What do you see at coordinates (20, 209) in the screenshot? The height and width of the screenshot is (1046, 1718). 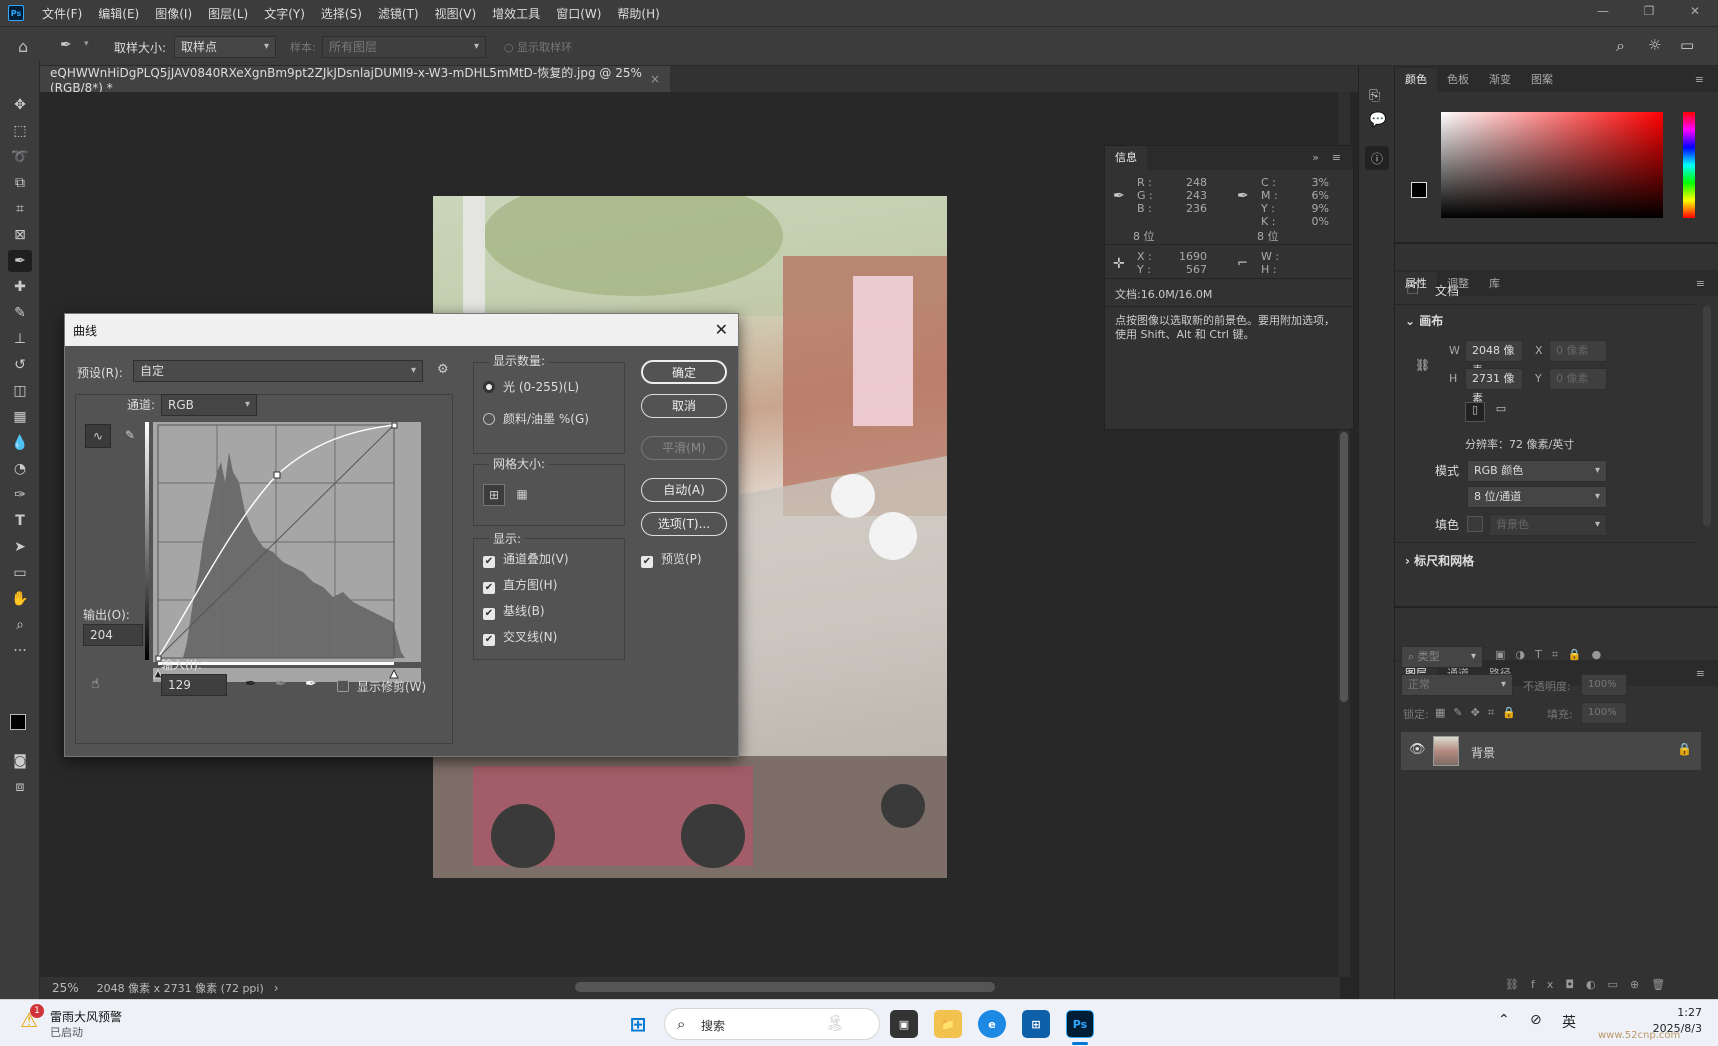 I see `crop-tool-icon: ⌗` at bounding box center [20, 209].